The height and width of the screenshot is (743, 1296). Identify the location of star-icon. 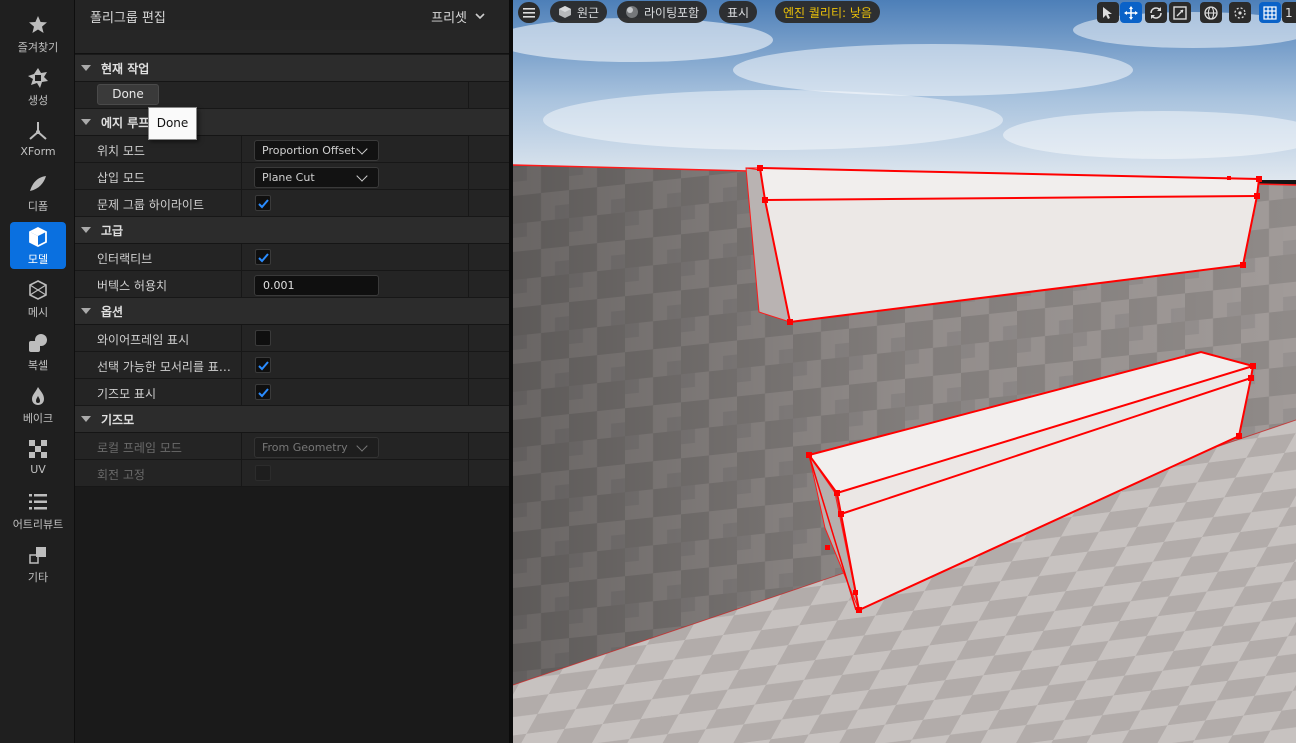
(38, 25).